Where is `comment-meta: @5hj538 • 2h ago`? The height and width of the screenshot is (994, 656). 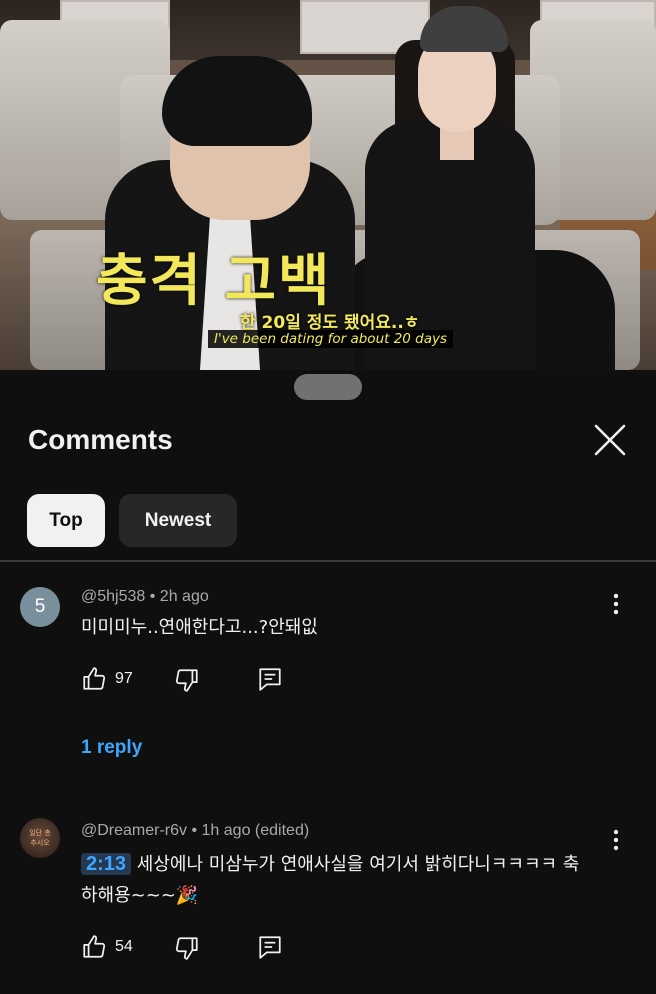
comment-meta: @5hj538 • 2h ago is located at coordinates (145, 597).